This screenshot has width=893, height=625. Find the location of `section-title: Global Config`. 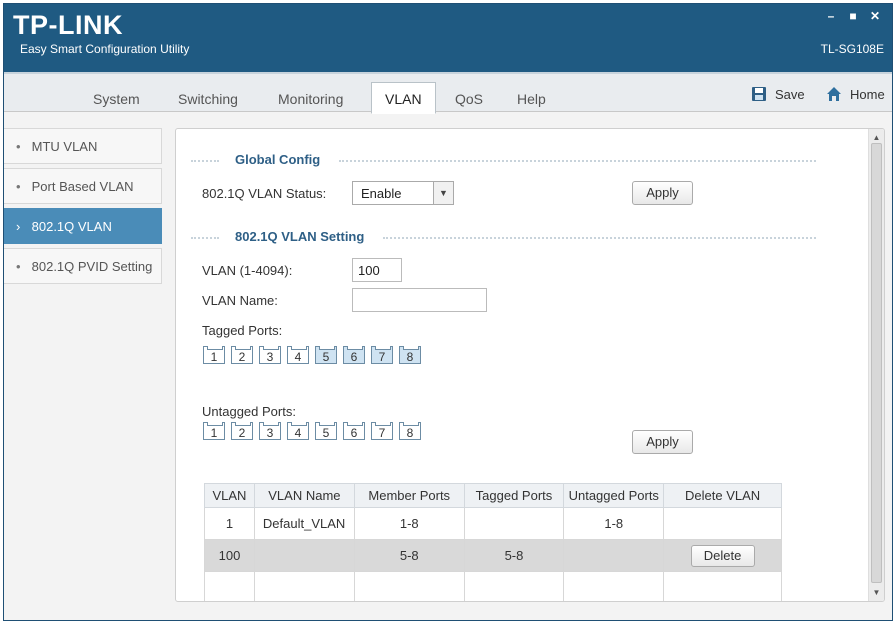

section-title: Global Config is located at coordinates (278, 159).